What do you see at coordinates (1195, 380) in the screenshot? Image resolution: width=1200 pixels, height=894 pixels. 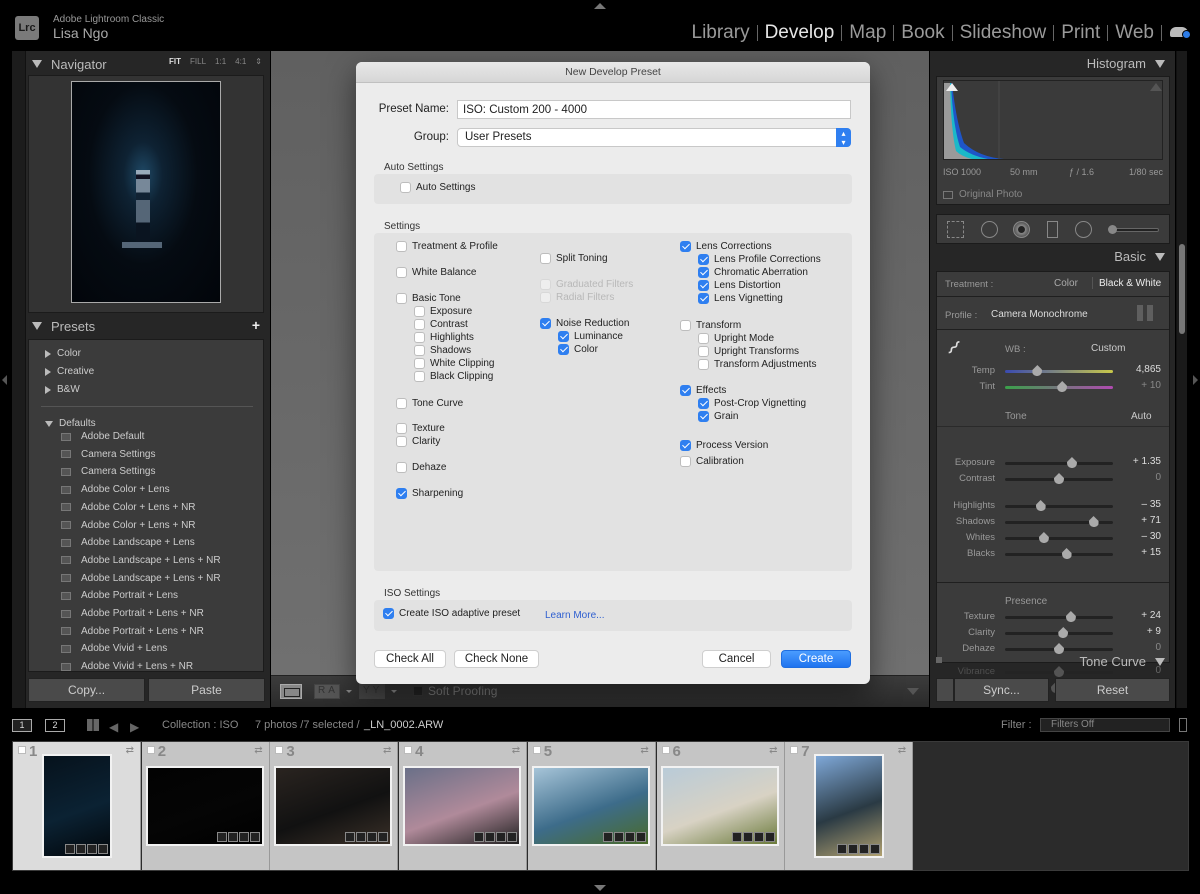 I see `collapse-right-icon` at bounding box center [1195, 380].